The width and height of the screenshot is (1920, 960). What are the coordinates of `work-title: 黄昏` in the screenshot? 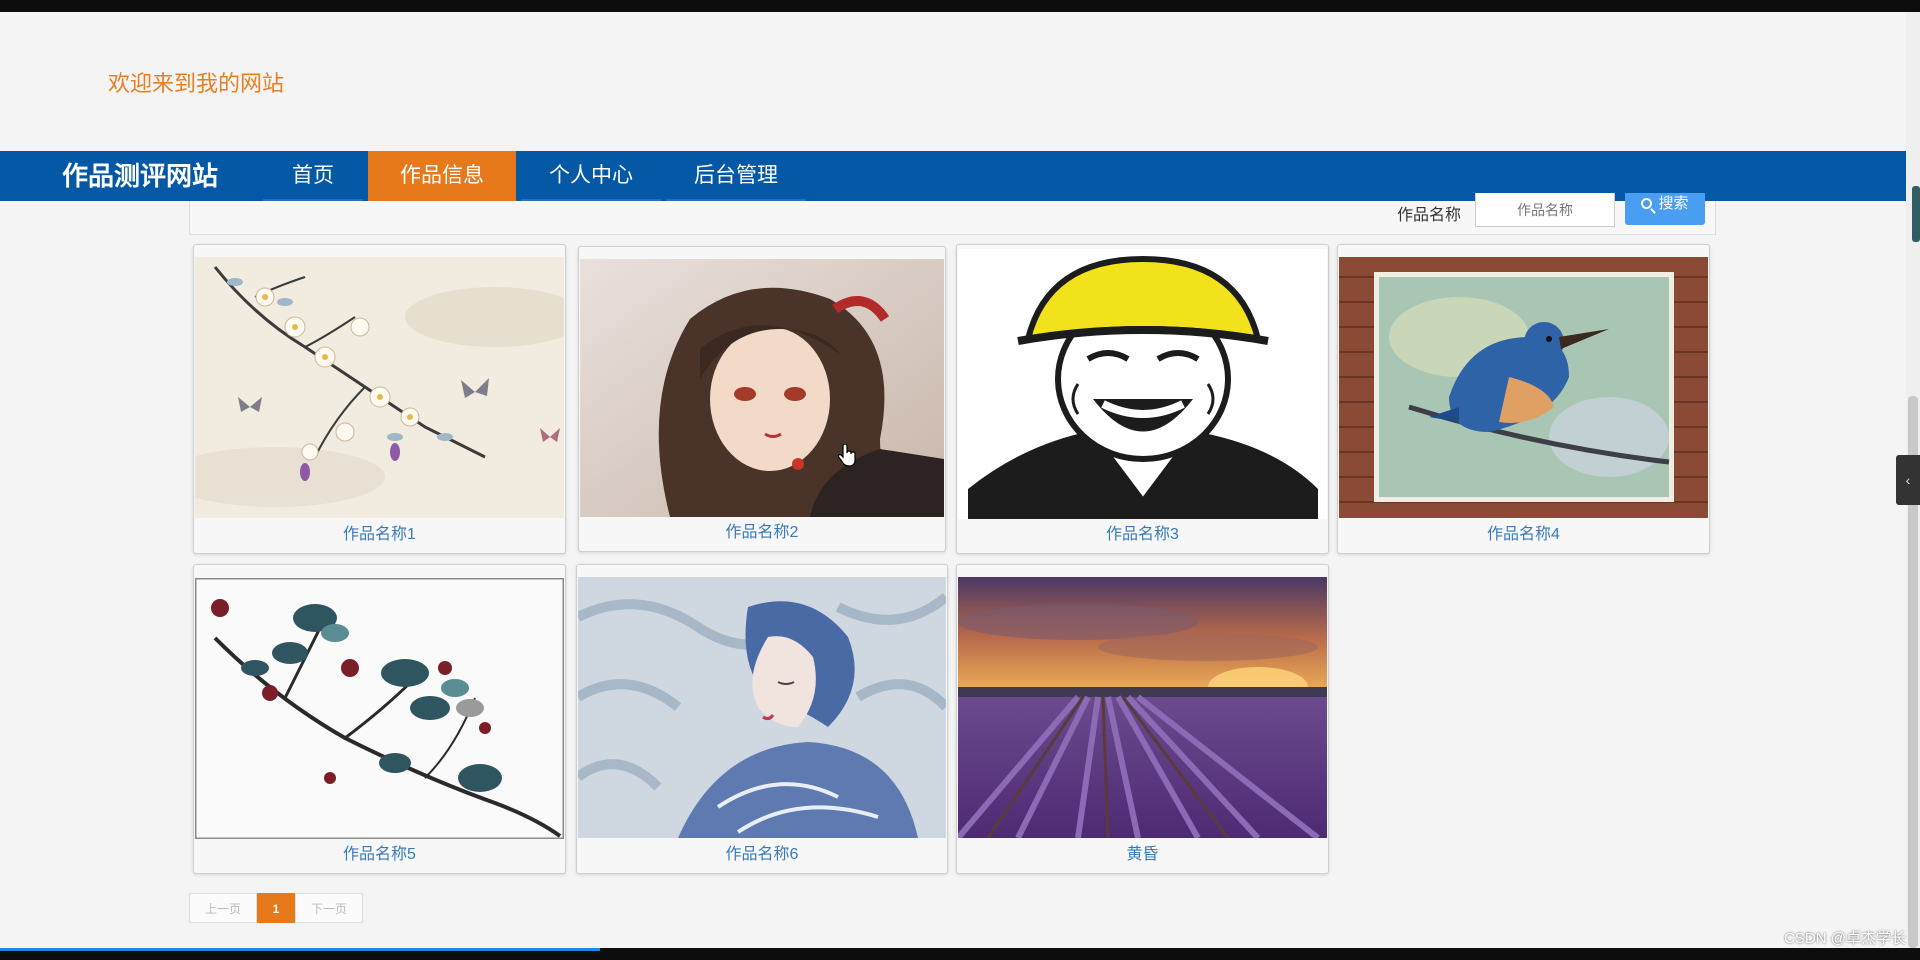 It's located at (1142, 855).